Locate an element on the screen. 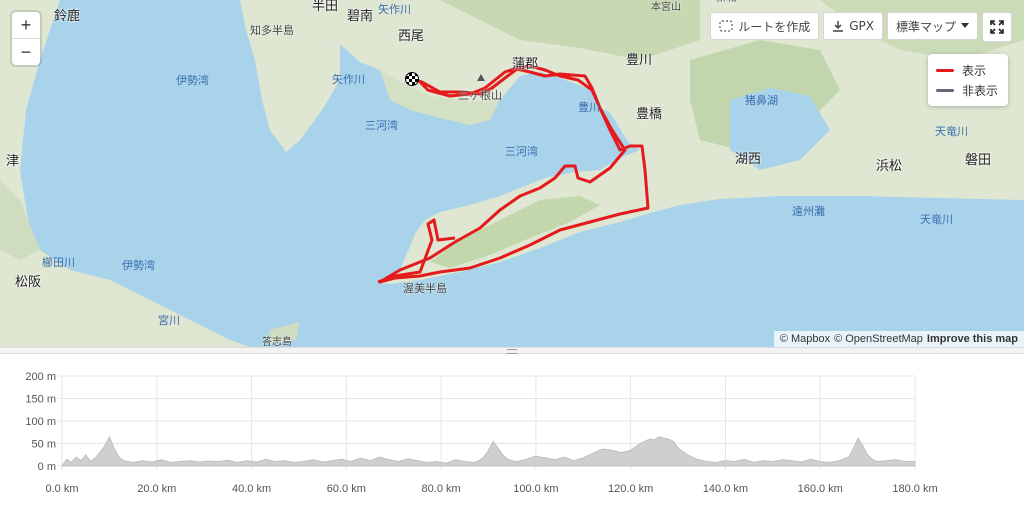  fullscreen-button is located at coordinates (997, 27).